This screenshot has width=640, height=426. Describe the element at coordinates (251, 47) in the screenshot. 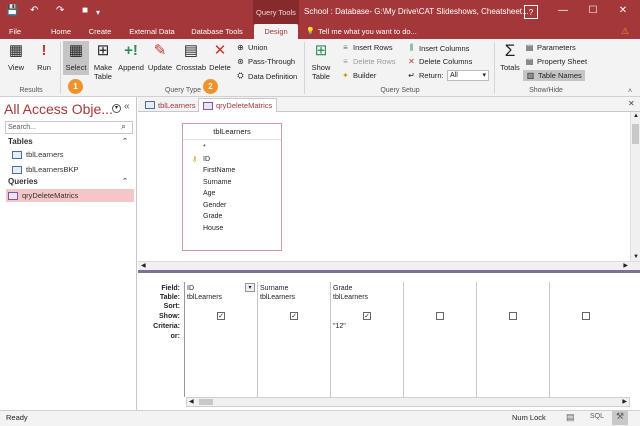

I see `union-button: ⊕ Union` at that location.